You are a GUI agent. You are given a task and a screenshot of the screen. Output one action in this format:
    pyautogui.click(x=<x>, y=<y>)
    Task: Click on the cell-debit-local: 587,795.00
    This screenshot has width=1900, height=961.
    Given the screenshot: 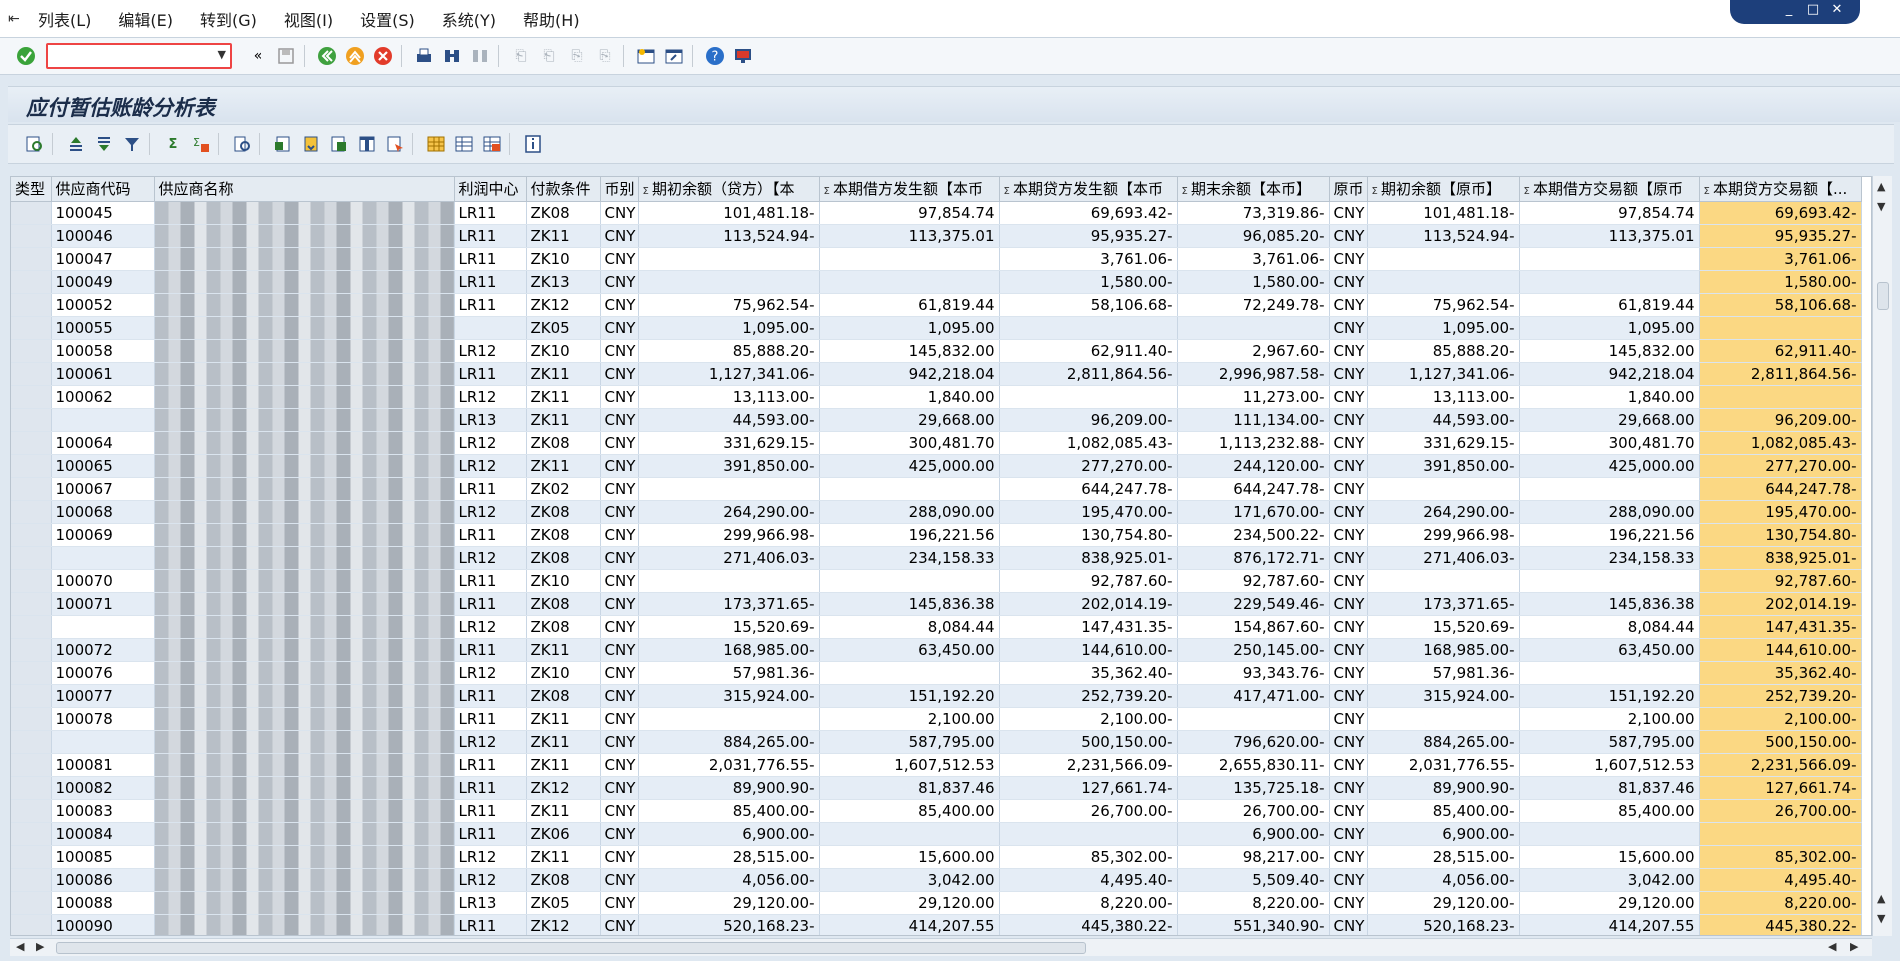 What is the action you would take?
    pyautogui.click(x=909, y=742)
    